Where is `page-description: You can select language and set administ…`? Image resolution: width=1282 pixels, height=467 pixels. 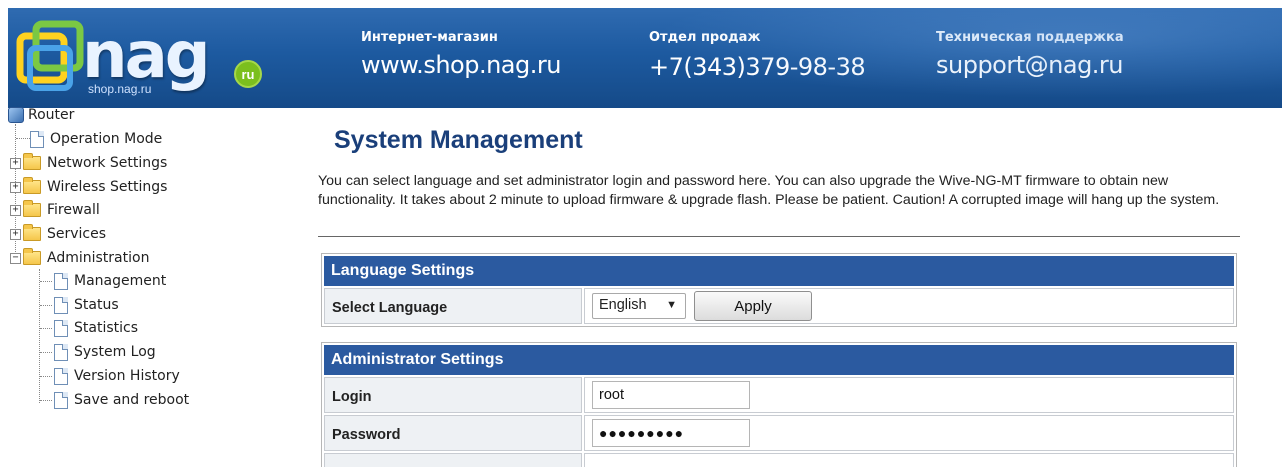 page-description: You can select language and set administ… is located at coordinates (769, 190).